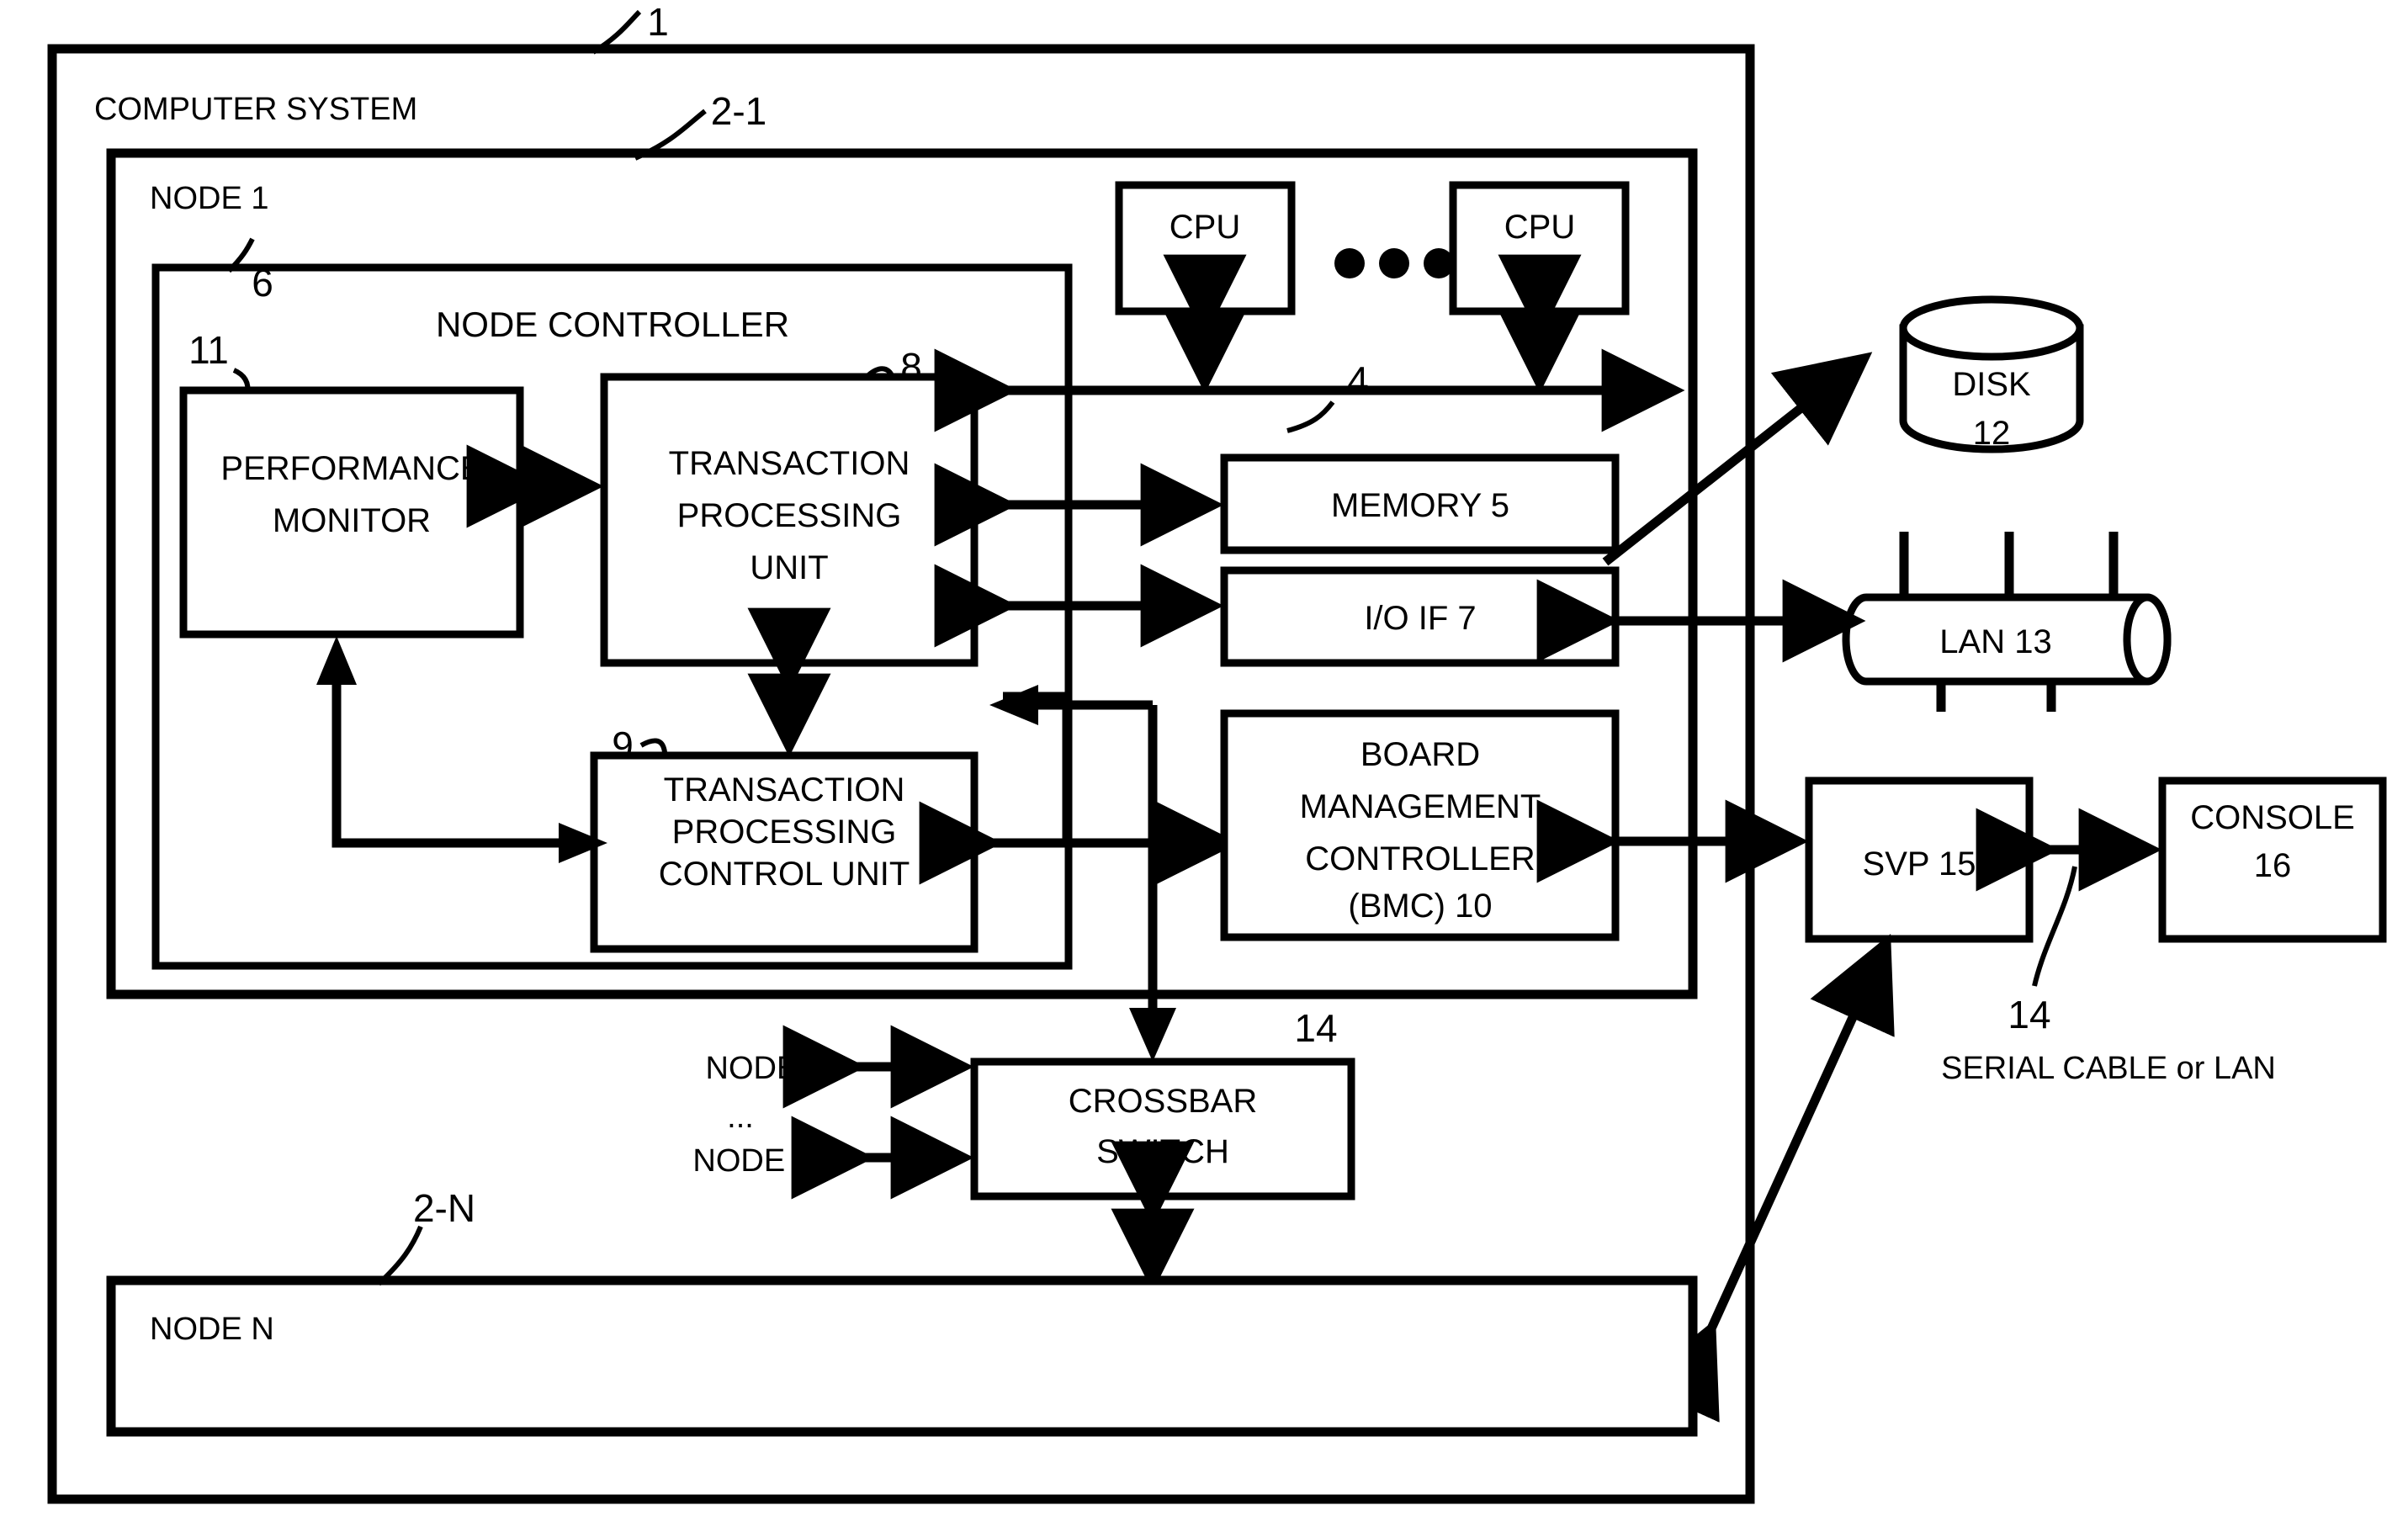 This screenshot has width=2408, height=1516. What do you see at coordinates (2054, 927) in the screenshot?
I see `leader-line-serial` at bounding box center [2054, 927].